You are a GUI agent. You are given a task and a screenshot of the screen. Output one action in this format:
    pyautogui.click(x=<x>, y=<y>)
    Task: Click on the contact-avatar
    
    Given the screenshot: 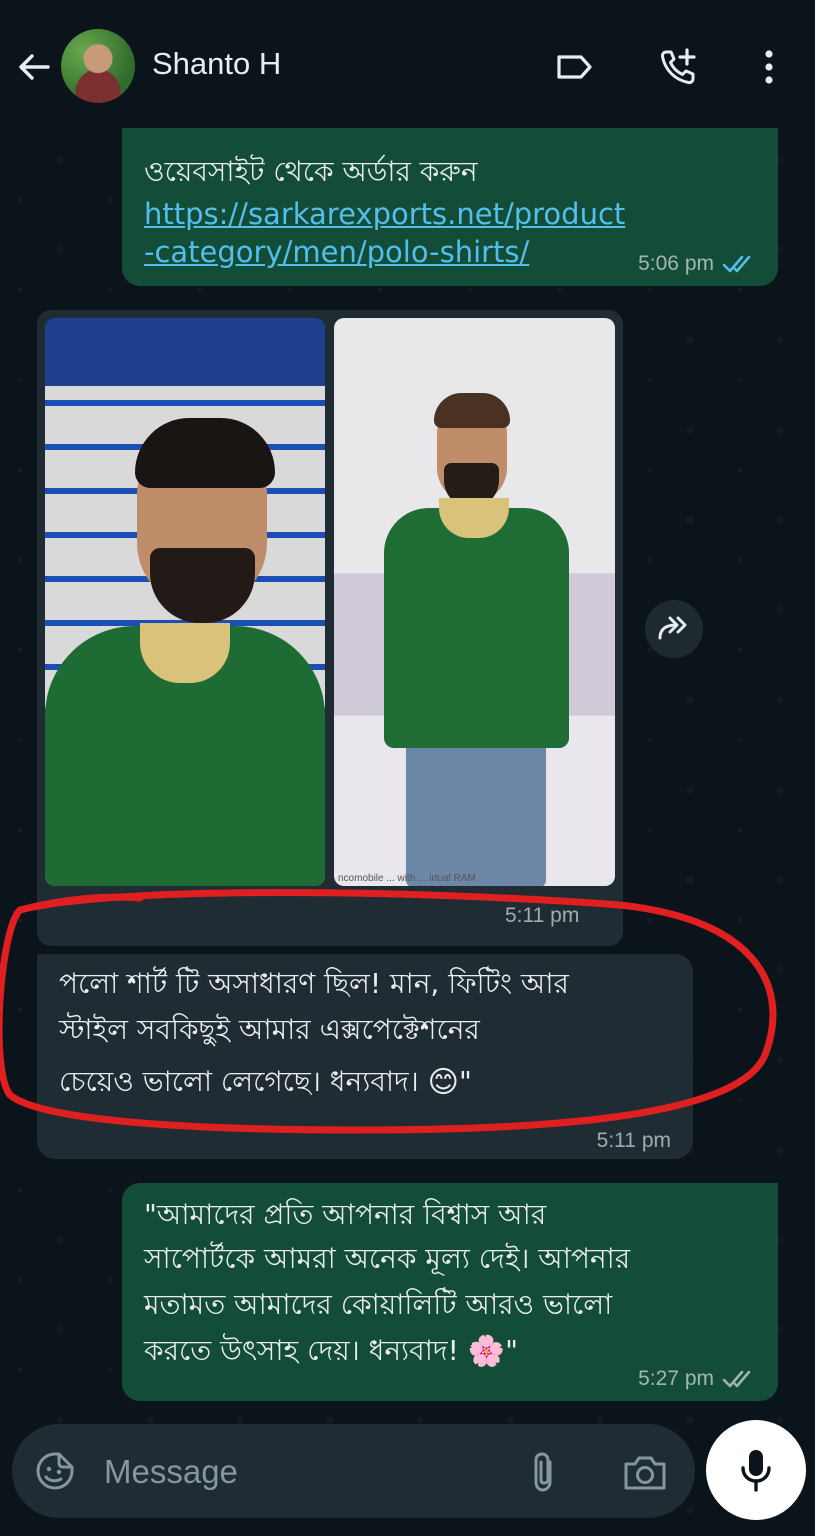 What is the action you would take?
    pyautogui.click(x=98, y=66)
    